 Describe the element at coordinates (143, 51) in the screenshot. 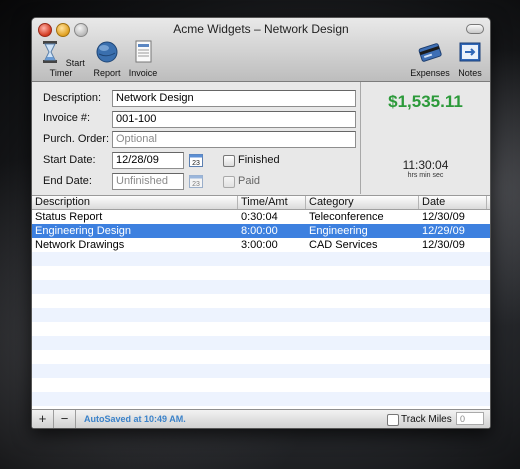

I see `invoice-document-icon` at that location.